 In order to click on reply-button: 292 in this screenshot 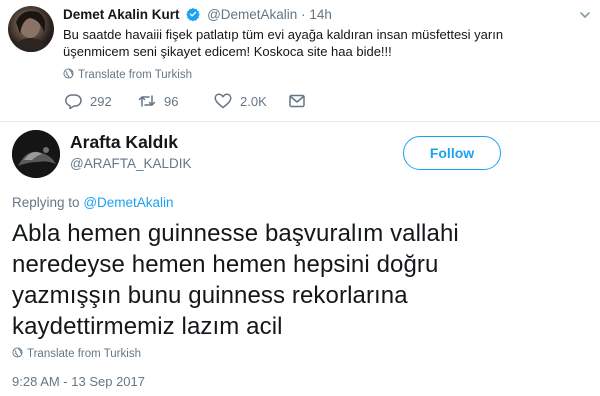, I will do `click(88, 101)`.